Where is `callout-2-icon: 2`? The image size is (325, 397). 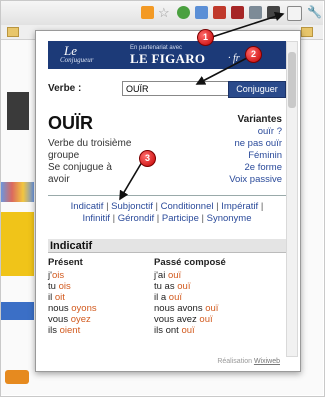
callout-2-icon: 2 is located at coordinates (253, 54).